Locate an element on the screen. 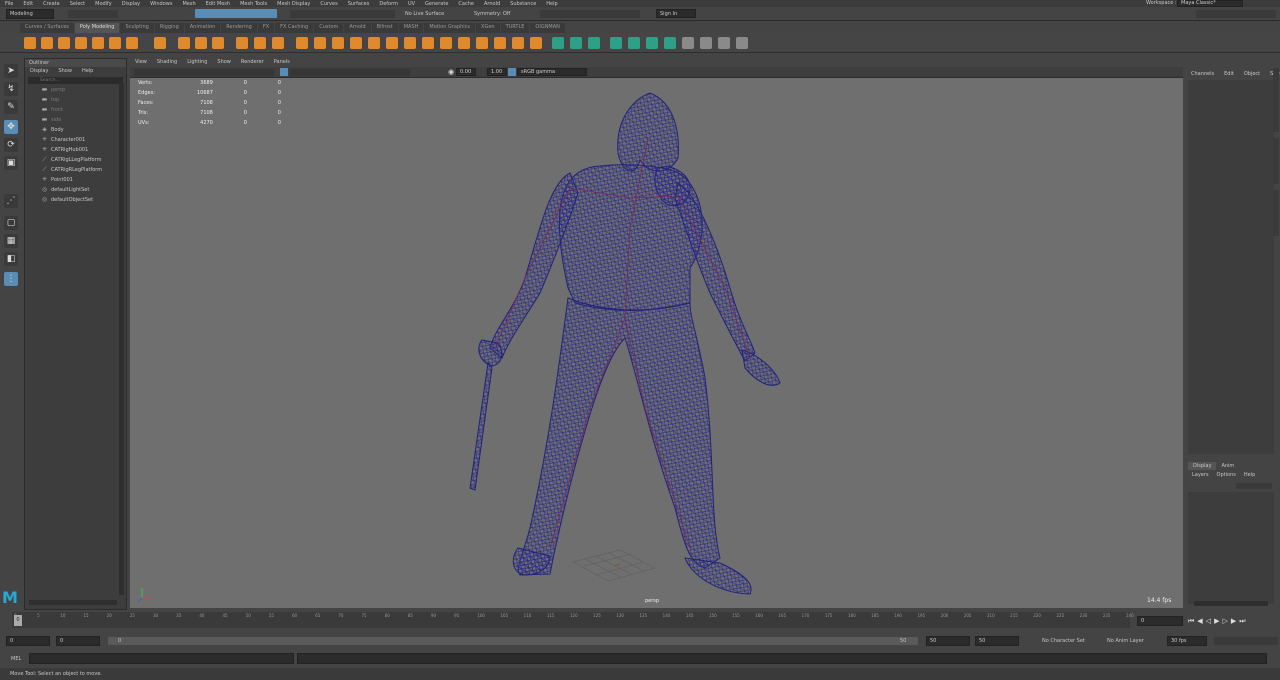 The height and width of the screenshot is (680, 1280). merge-icon is located at coordinates (356, 43).